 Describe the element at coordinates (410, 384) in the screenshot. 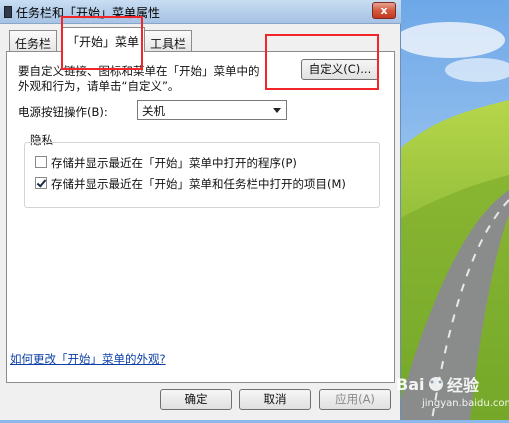

I see `svg-text: Bai` at that location.